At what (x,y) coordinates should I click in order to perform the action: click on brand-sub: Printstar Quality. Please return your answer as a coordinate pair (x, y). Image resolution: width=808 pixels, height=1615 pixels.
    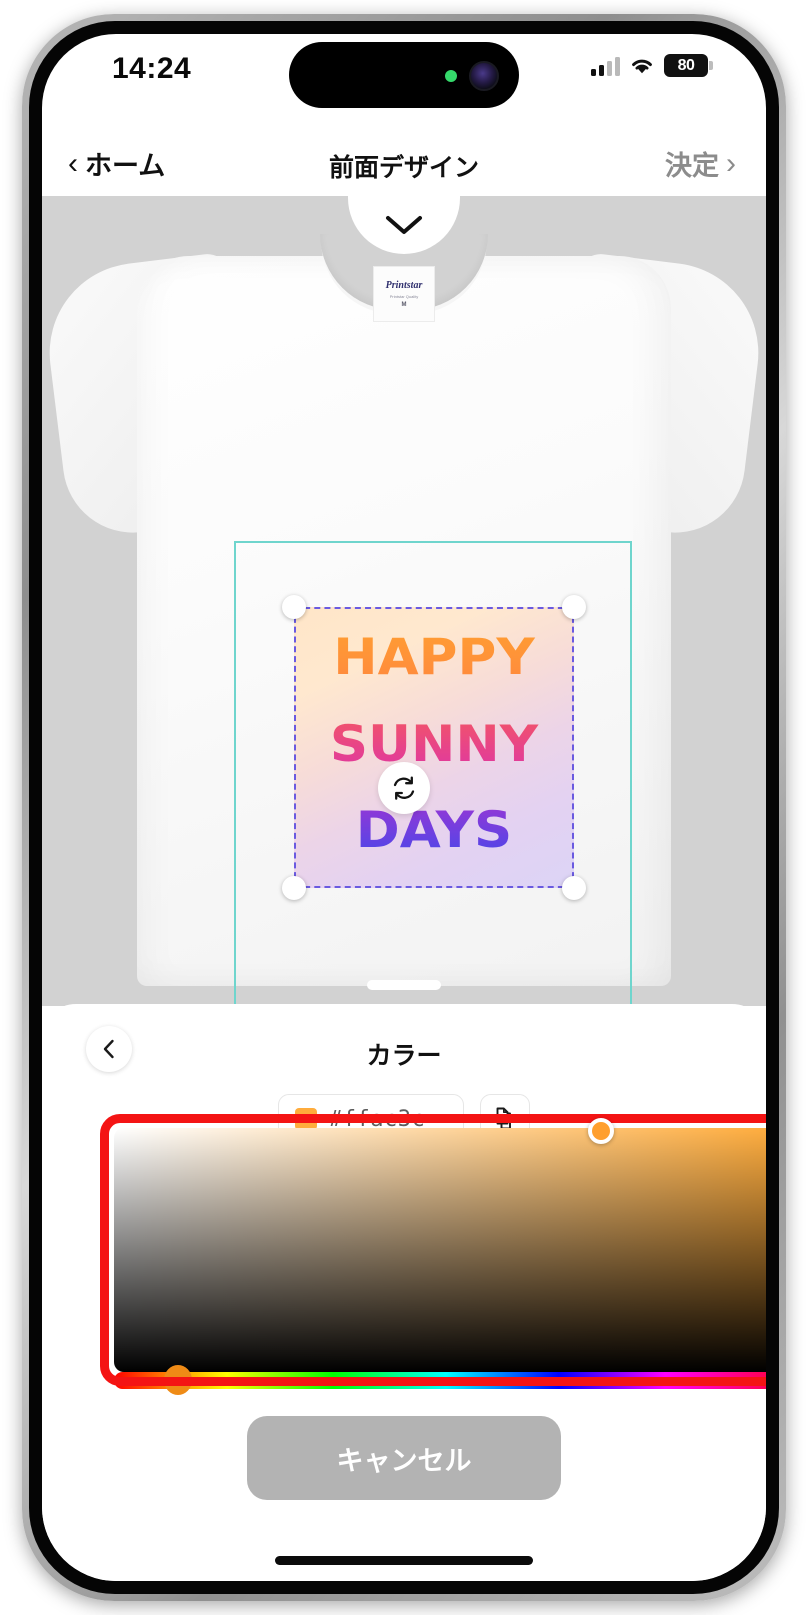
    Looking at the image, I should click on (404, 296).